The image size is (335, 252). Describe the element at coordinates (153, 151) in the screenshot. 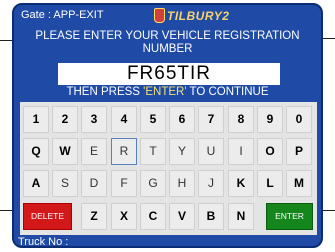

I see `key-t: T` at that location.